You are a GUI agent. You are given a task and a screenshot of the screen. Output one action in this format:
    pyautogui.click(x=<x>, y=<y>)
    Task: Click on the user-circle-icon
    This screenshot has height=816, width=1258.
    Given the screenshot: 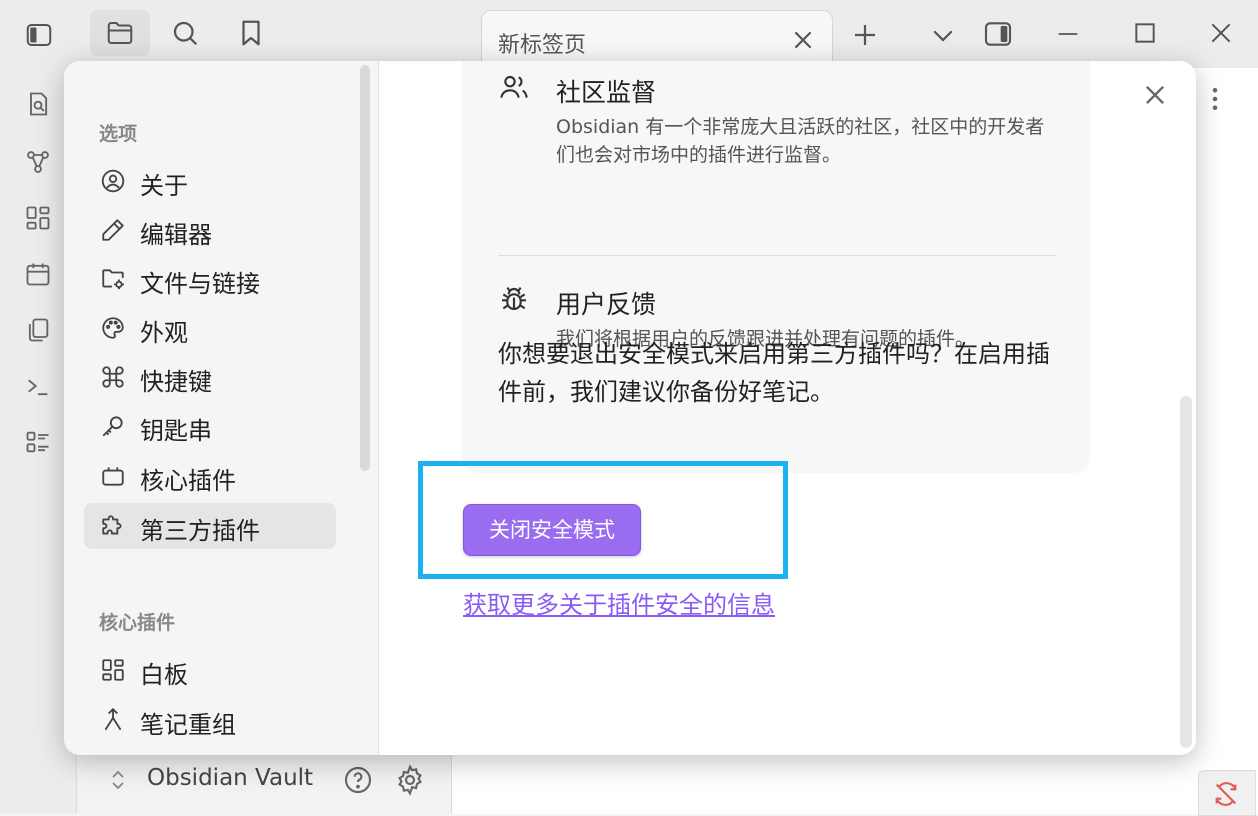 What is the action you would take?
    pyautogui.click(x=113, y=181)
    